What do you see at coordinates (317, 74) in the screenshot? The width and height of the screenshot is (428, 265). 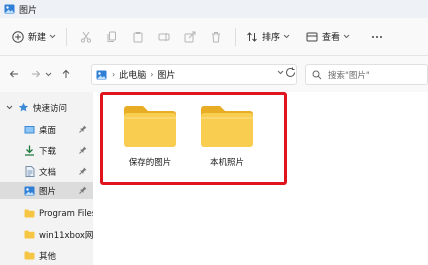 I see `search-icon` at bounding box center [317, 74].